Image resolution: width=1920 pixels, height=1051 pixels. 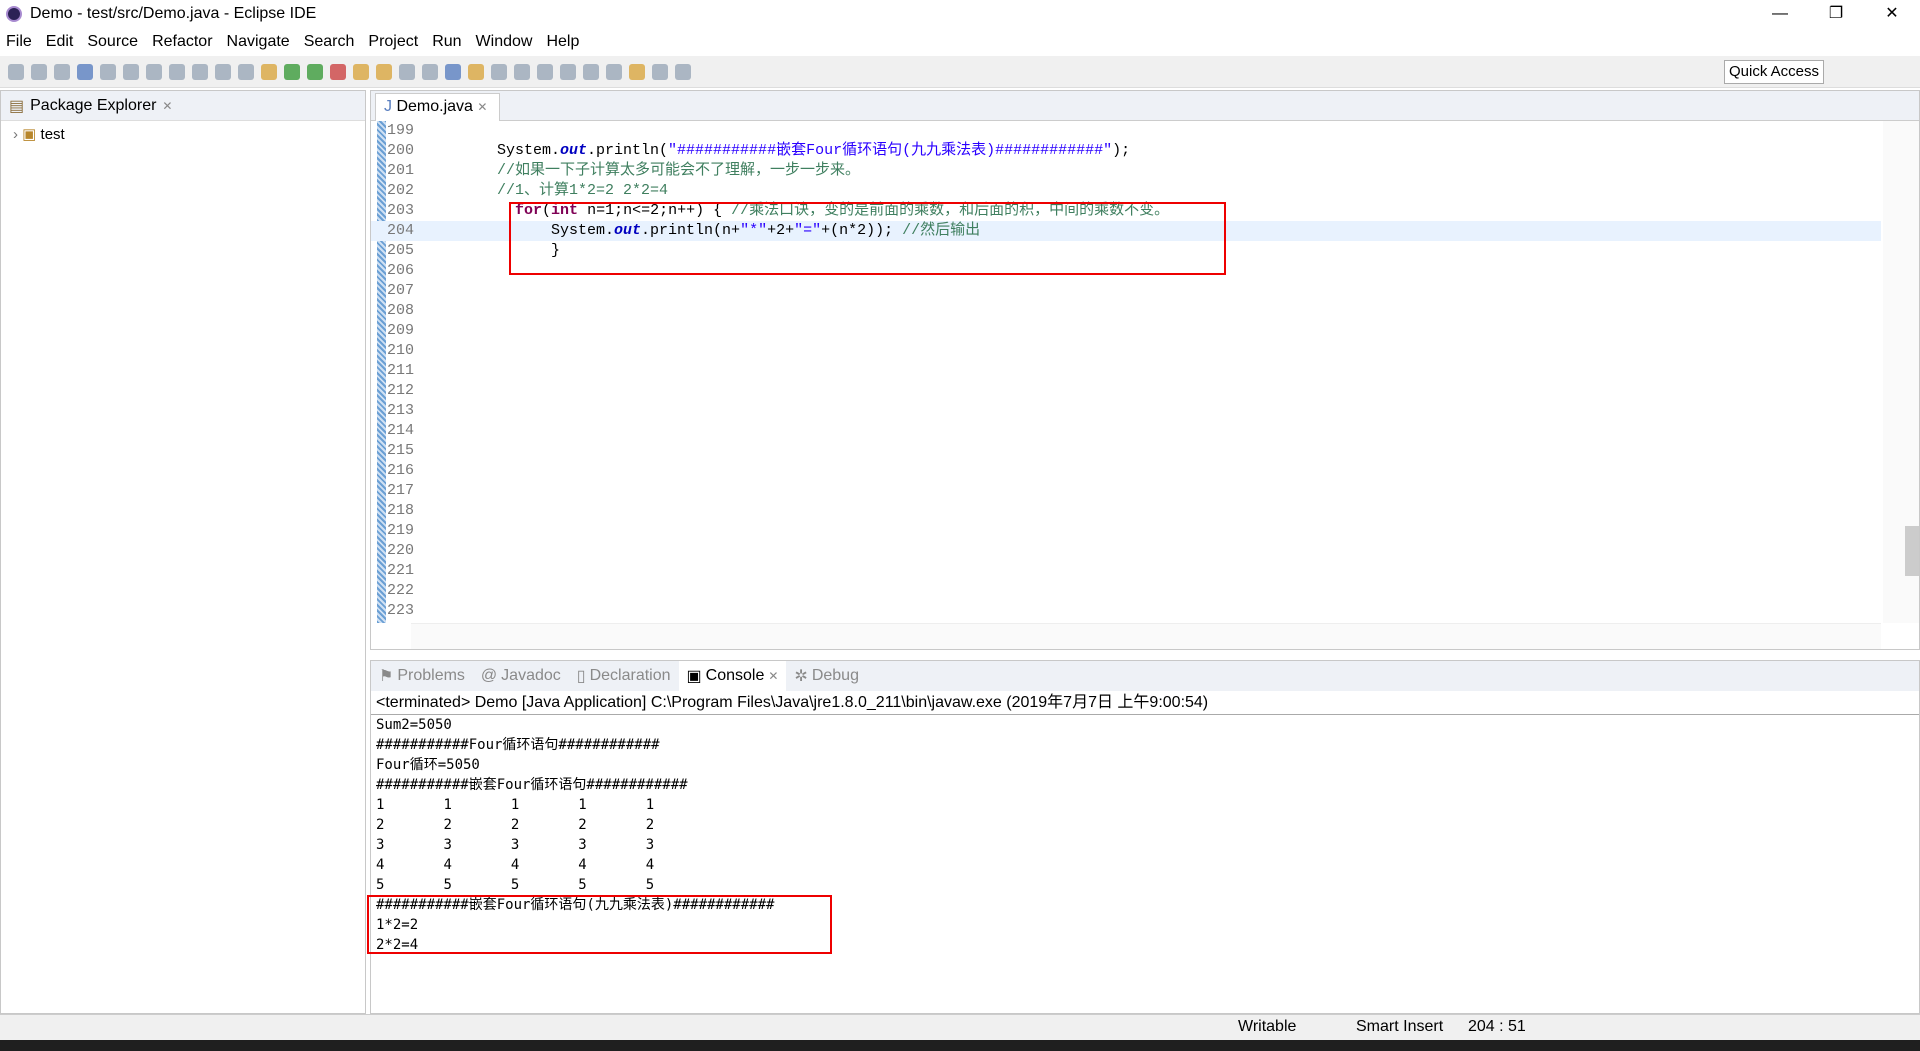 I want to click on tab-label: Debug, so click(x=835, y=675).